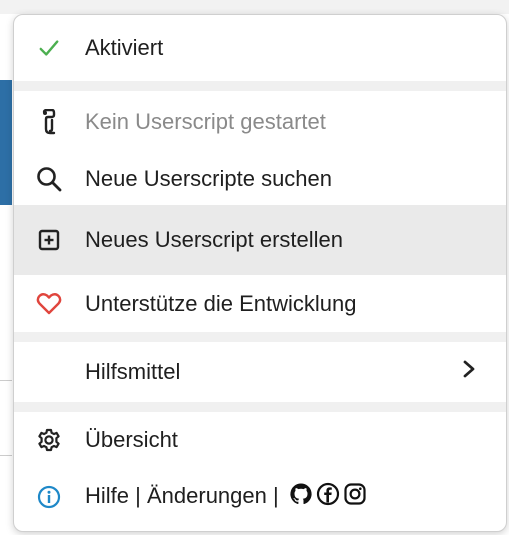 The width and height of the screenshot is (509, 535). I want to click on info-icon, so click(49, 497).